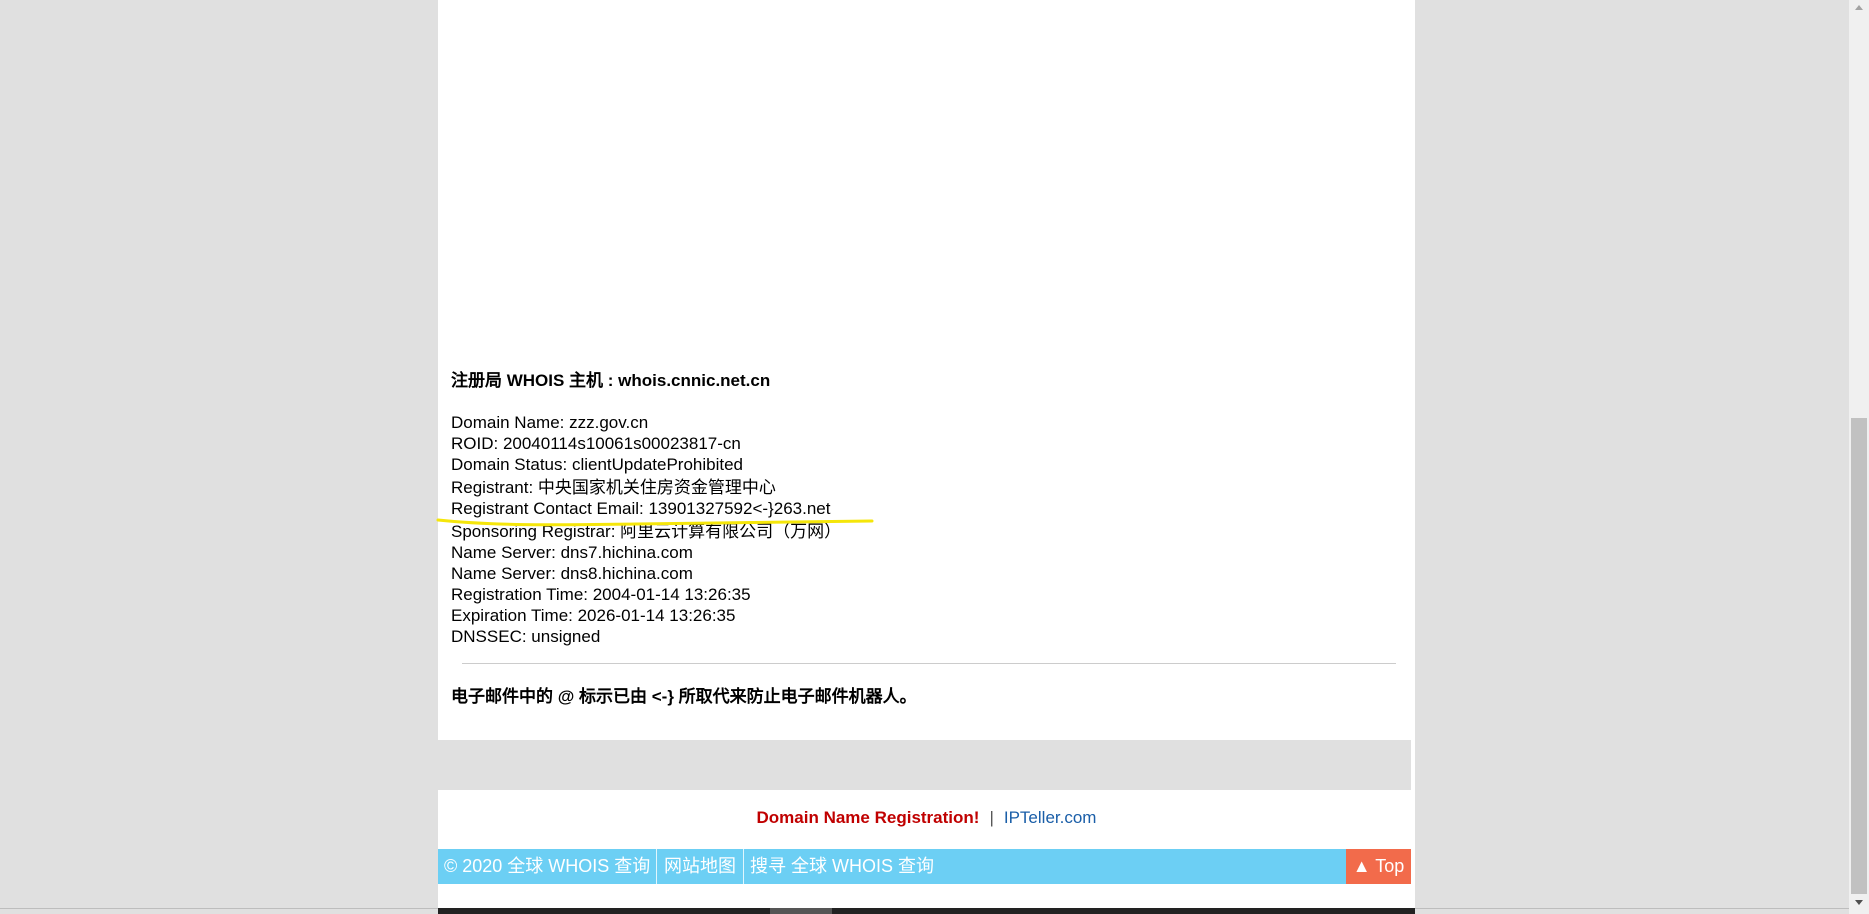 Image resolution: width=1869 pixels, height=914 pixels. What do you see at coordinates (1859, 902) in the screenshot?
I see `scroll-down-arrow-icon` at bounding box center [1859, 902].